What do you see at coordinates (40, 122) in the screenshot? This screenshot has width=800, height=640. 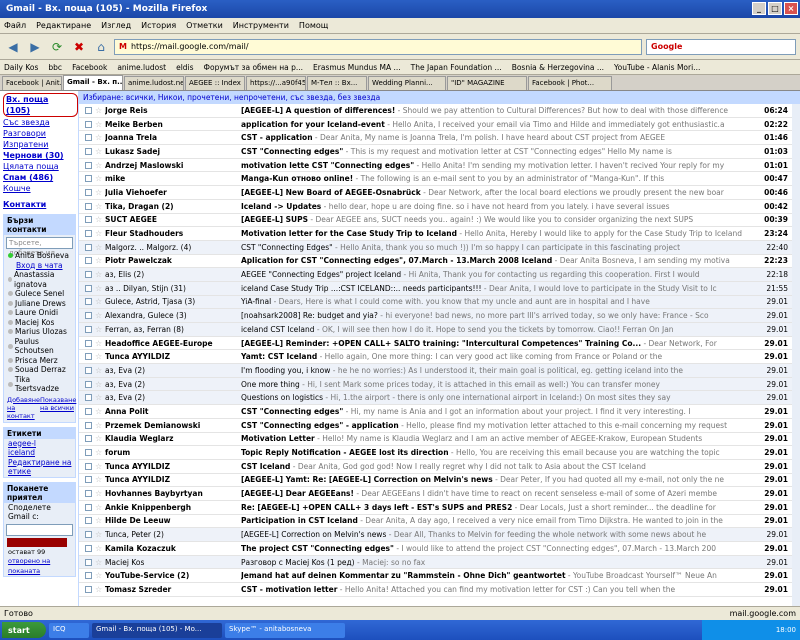 I see `folder-starred: Със звезда` at bounding box center [40, 122].